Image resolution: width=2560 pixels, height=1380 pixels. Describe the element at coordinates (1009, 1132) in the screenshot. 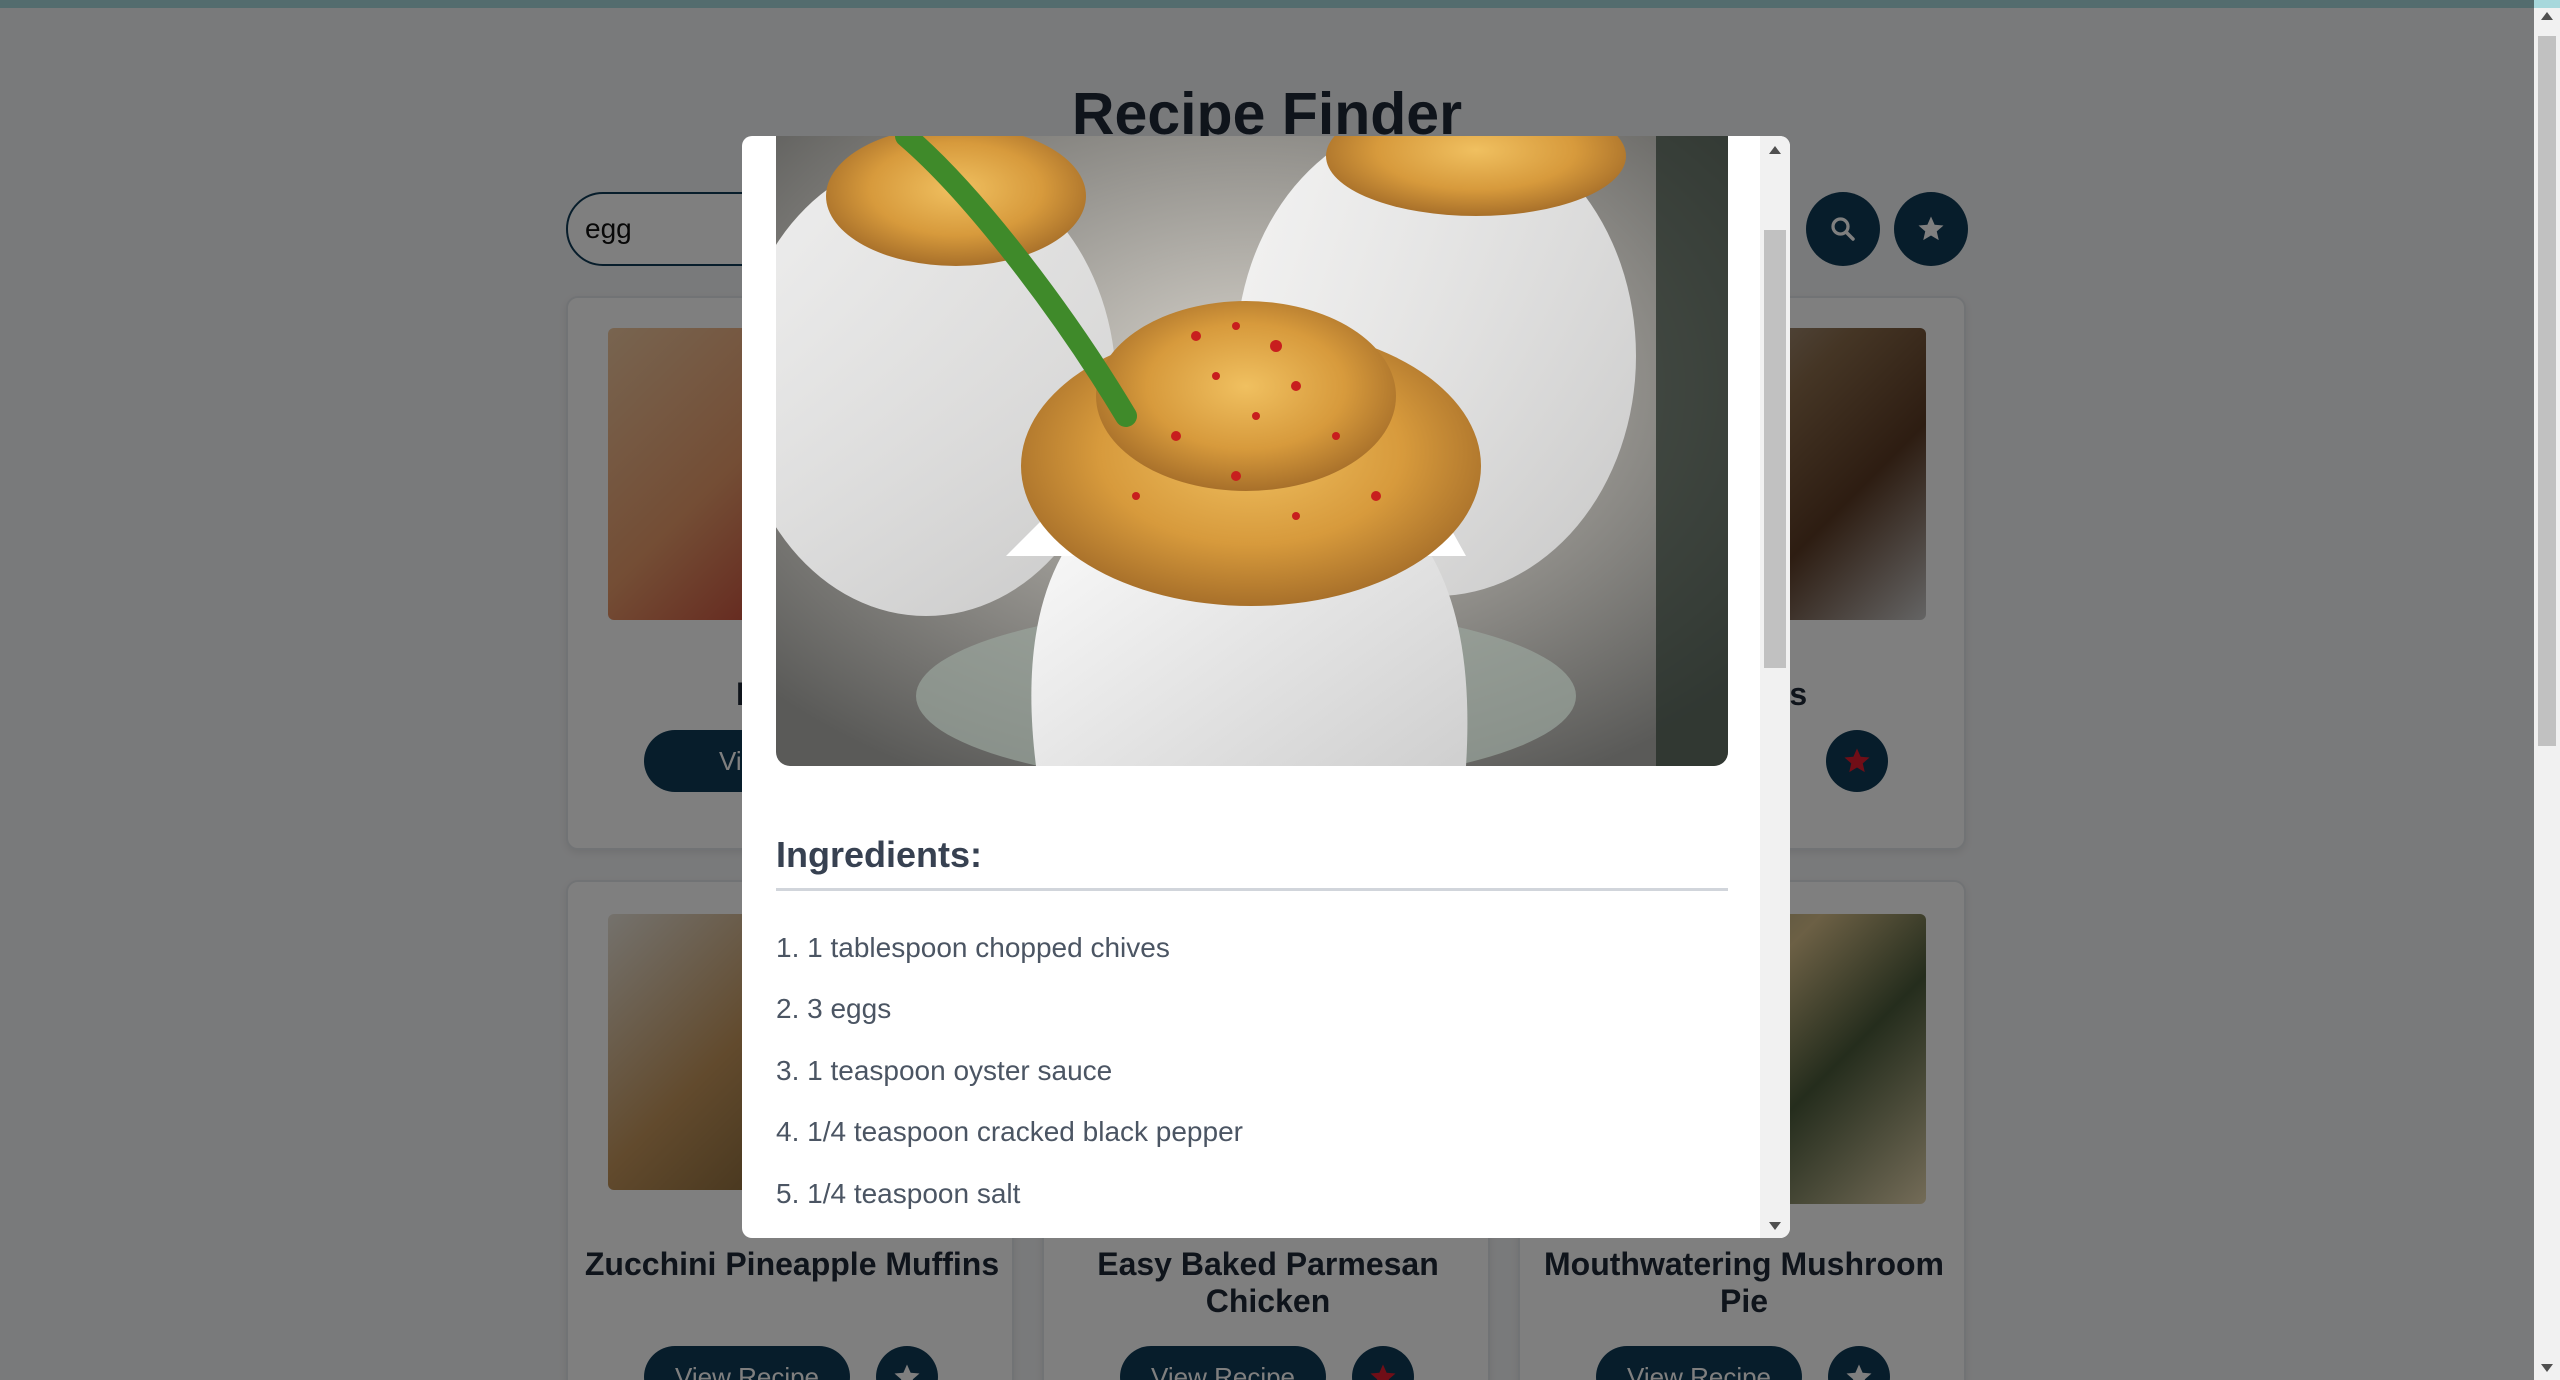

I see `ingredient-item: 4. 1/4 teaspoon cracked black pepper` at that location.